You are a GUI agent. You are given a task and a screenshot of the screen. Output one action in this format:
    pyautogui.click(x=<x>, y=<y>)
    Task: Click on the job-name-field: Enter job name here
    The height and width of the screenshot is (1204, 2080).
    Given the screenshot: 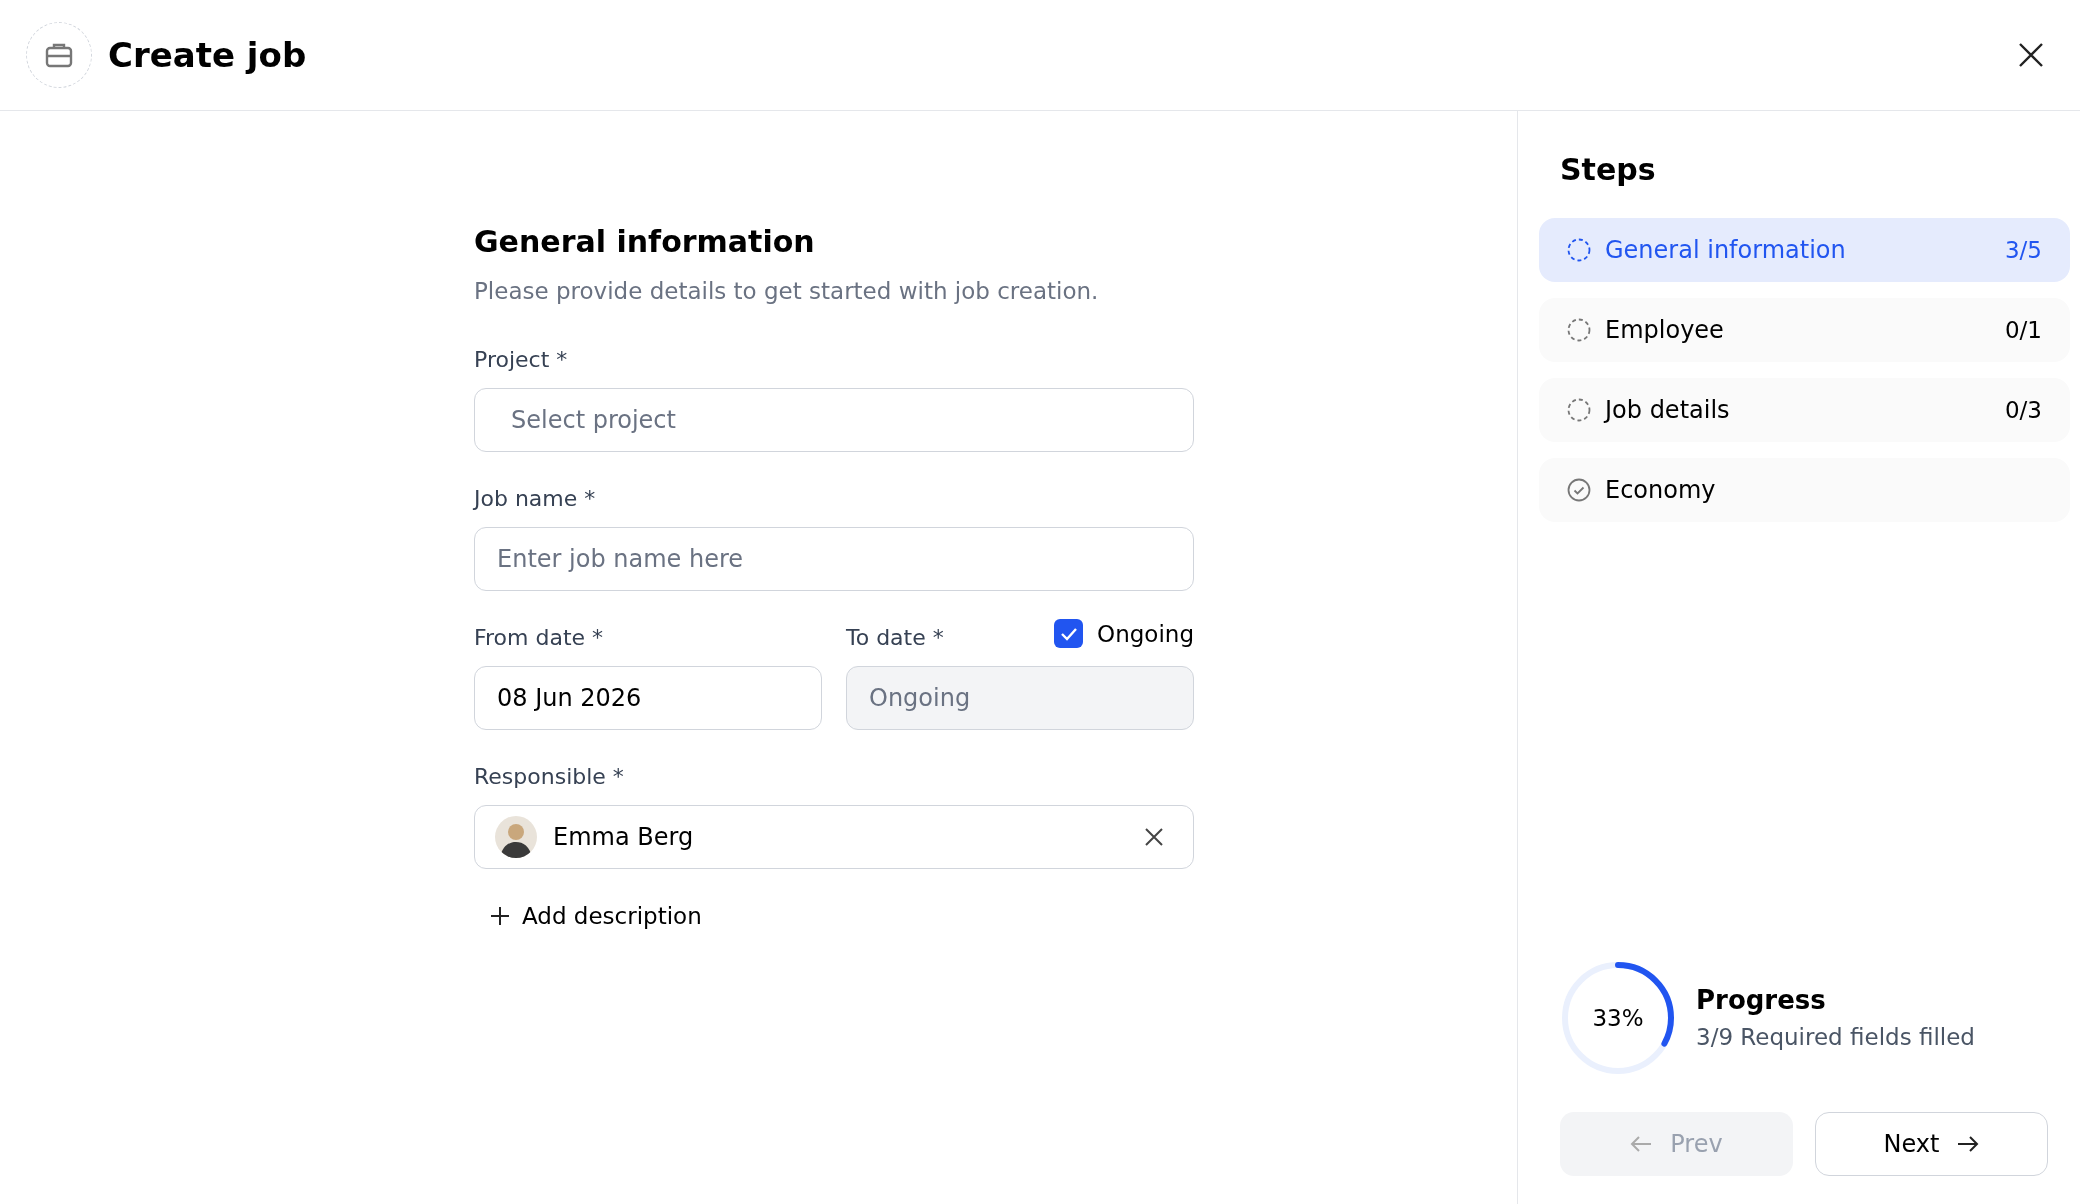 What is the action you would take?
    pyautogui.click(x=834, y=558)
    